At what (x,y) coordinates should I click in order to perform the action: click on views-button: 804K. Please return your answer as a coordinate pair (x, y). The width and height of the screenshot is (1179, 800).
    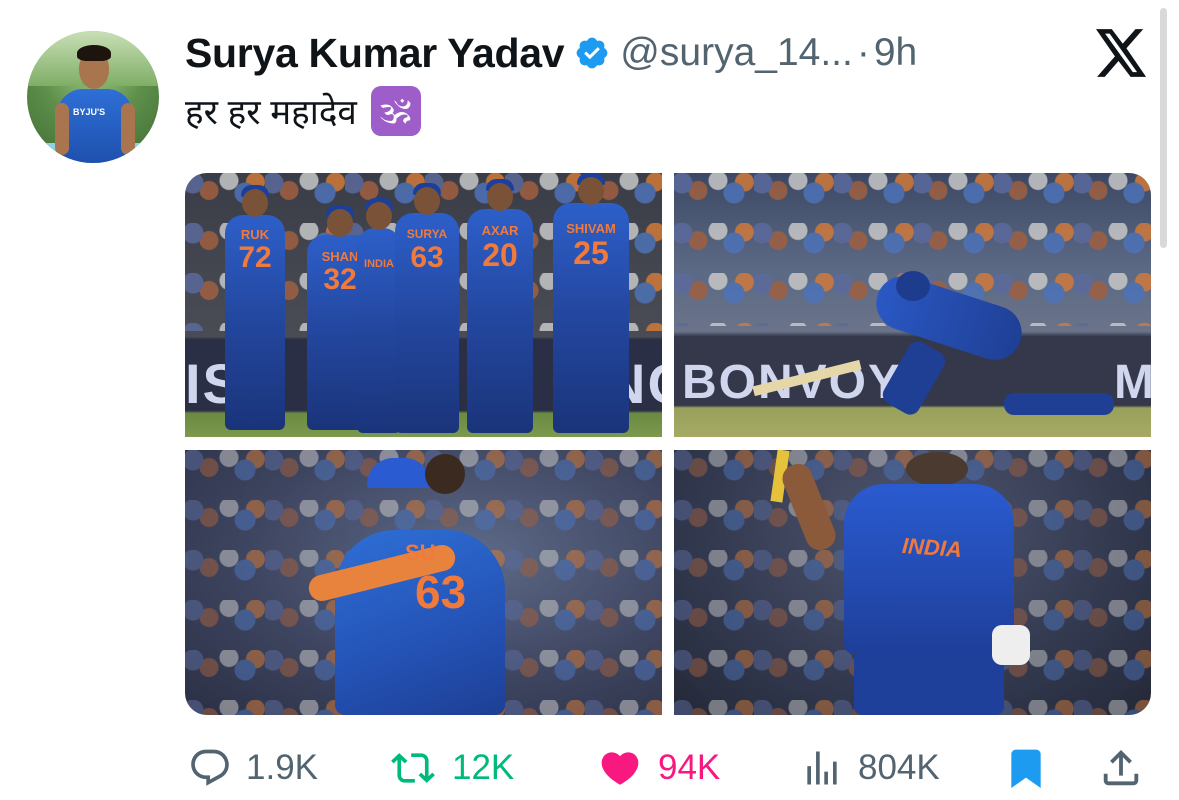
    Looking at the image, I should click on (870, 768).